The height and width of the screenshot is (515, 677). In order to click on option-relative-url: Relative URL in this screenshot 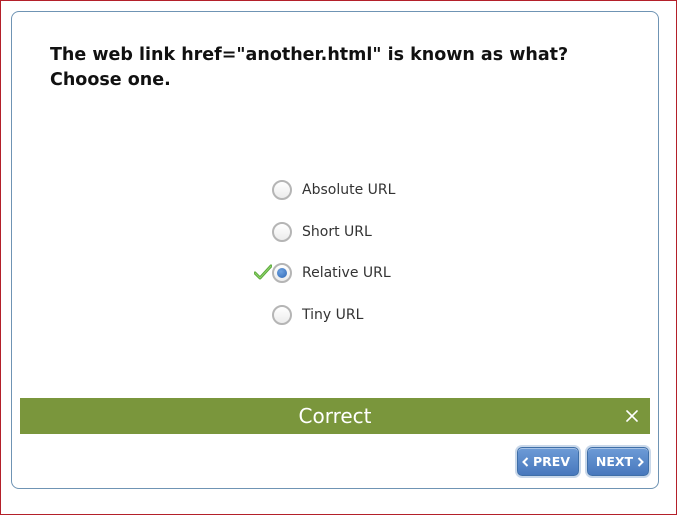, I will do `click(331, 273)`.